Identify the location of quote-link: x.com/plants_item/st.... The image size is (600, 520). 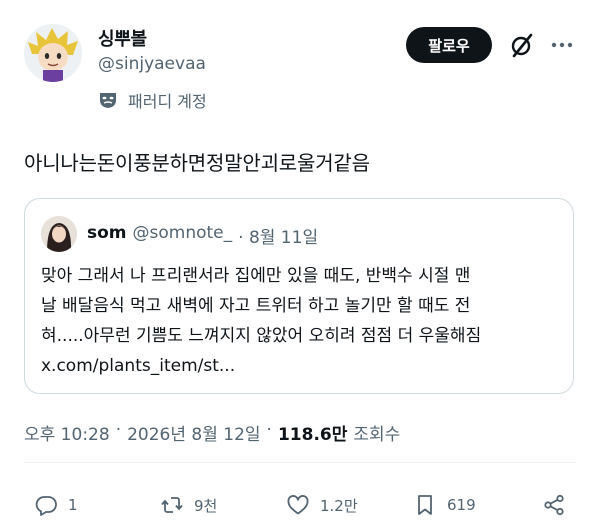
(301, 366).